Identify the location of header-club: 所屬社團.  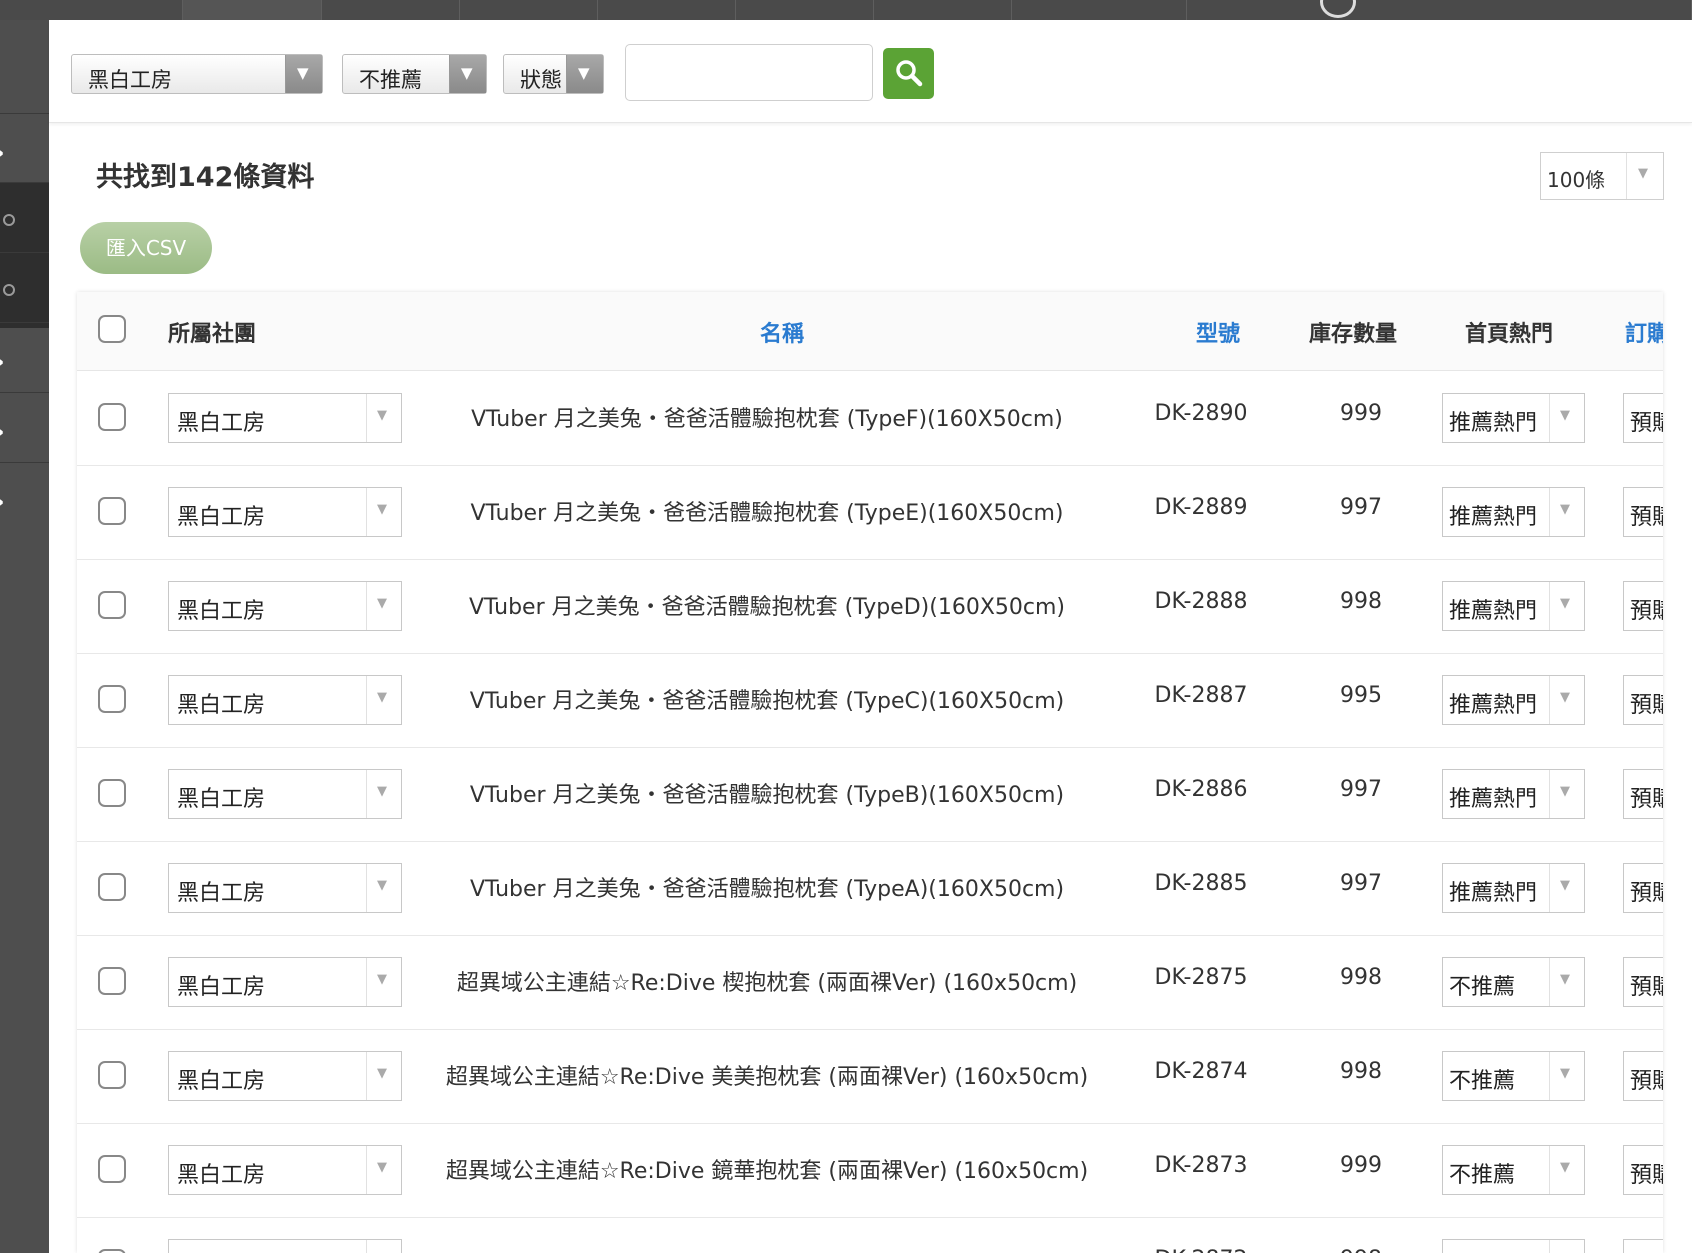
(212, 334).